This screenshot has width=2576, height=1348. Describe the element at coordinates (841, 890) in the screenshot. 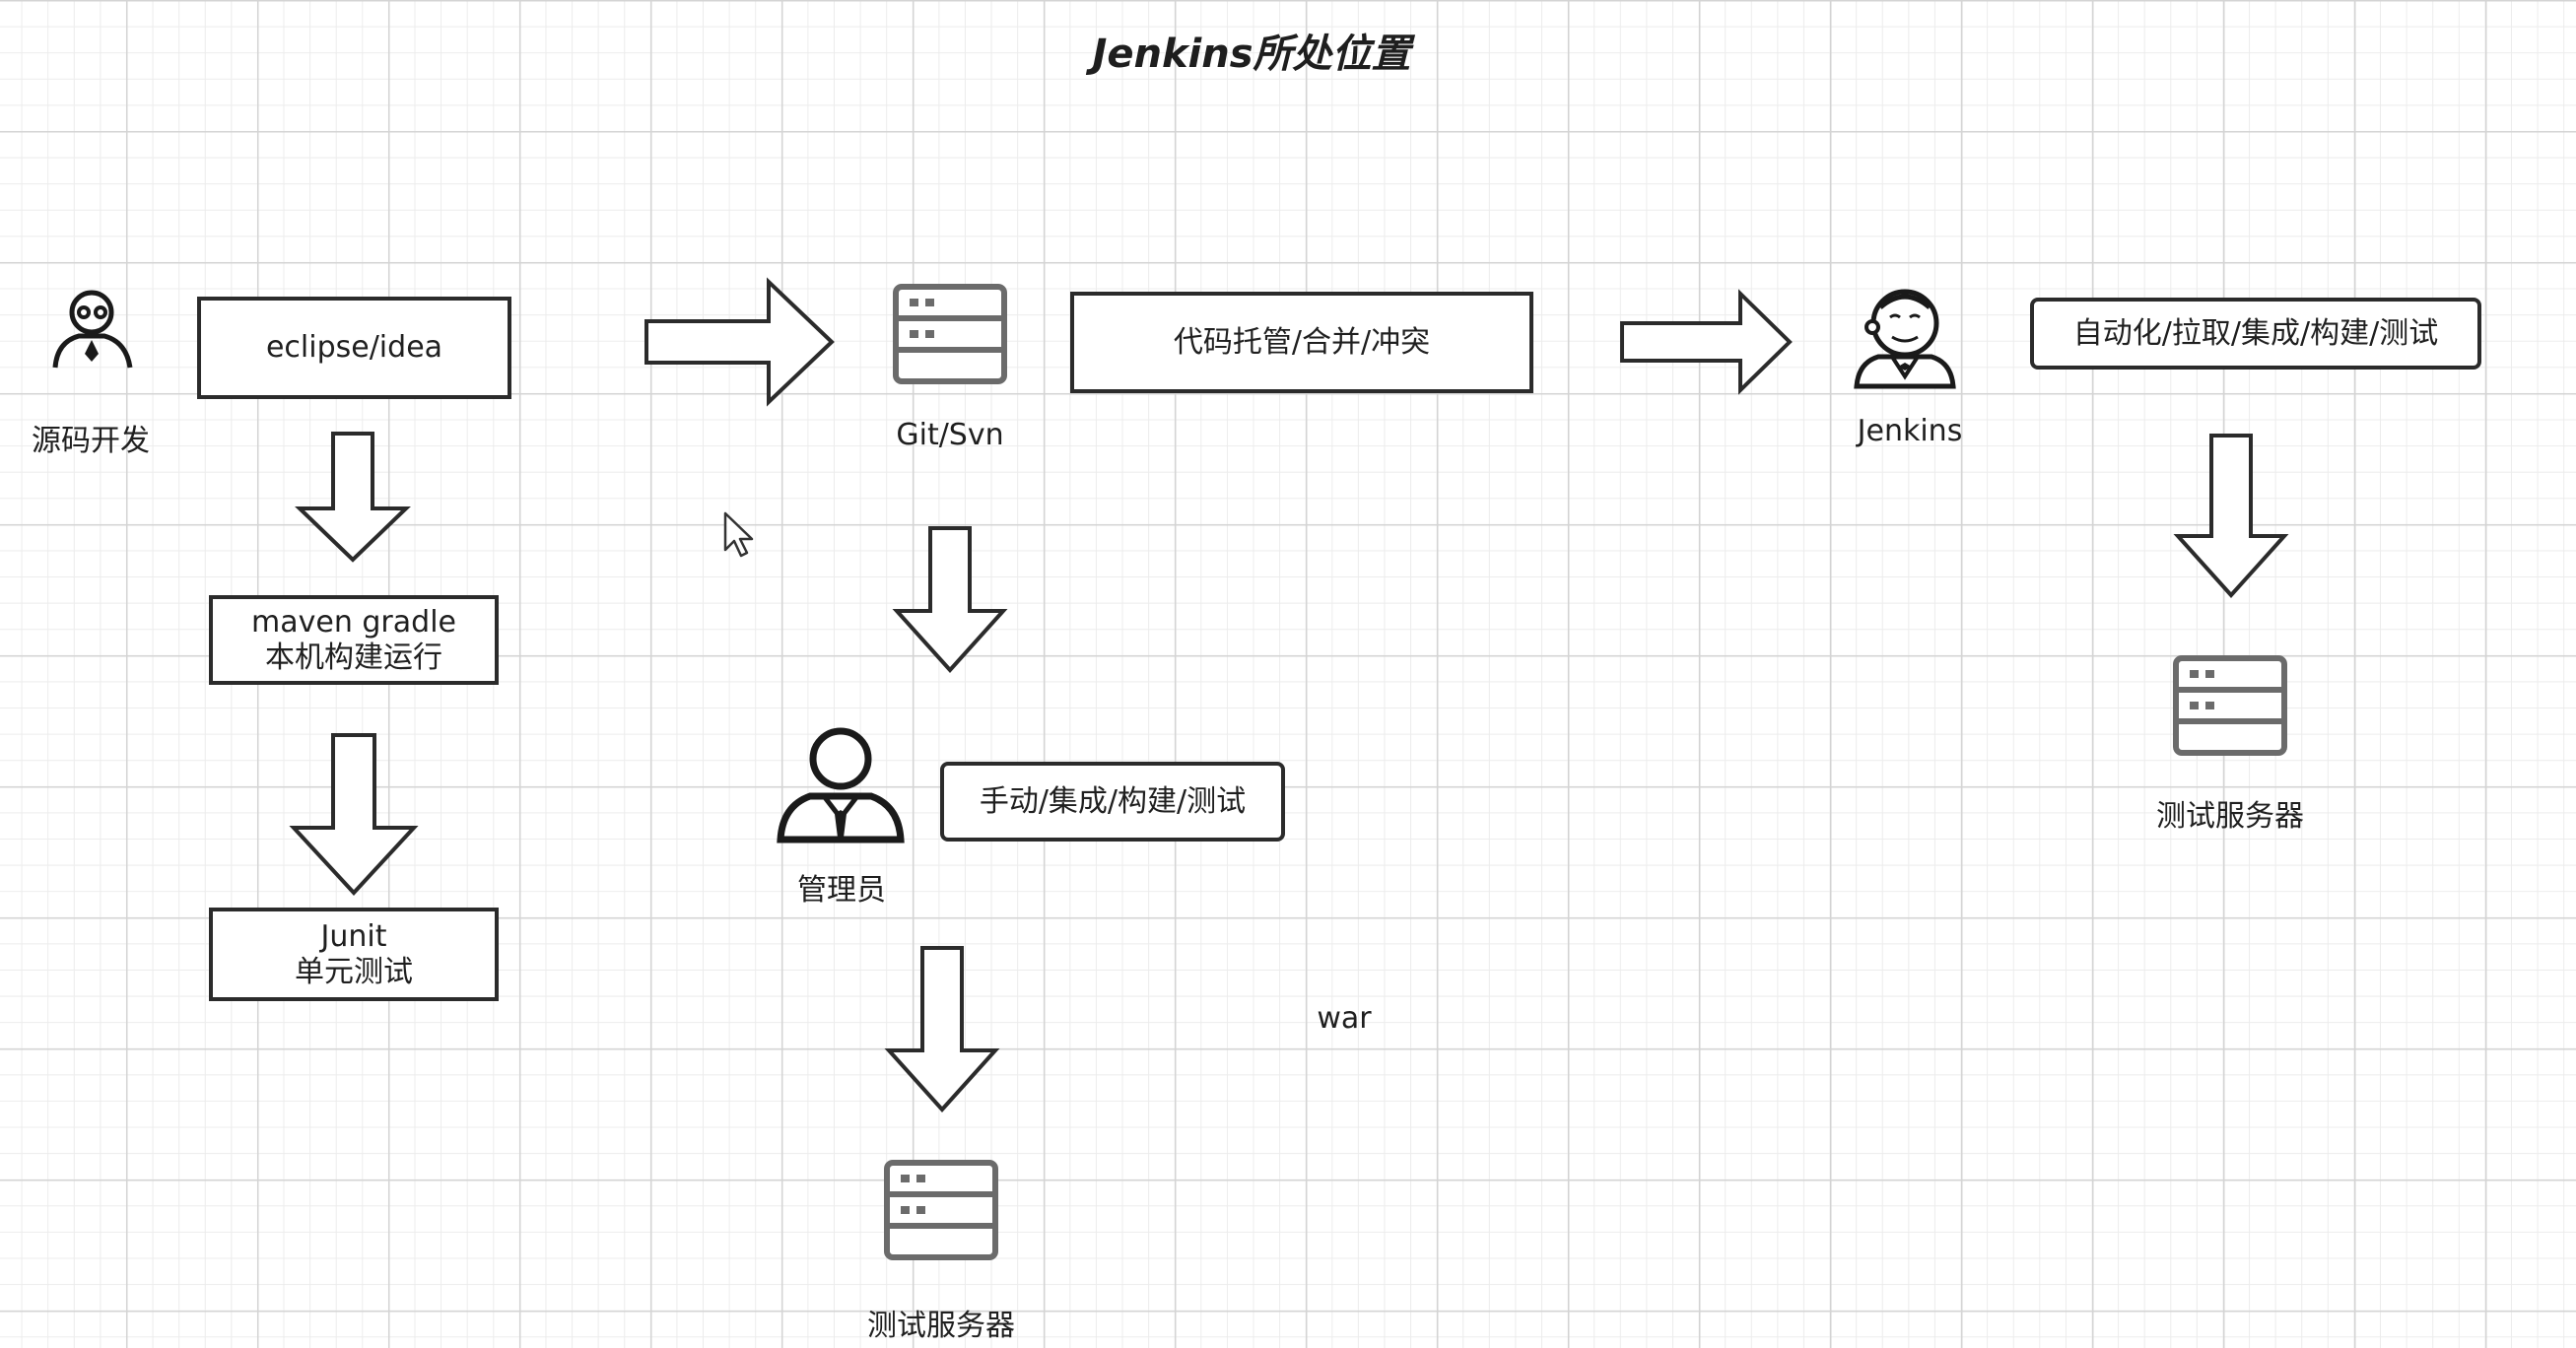

I see `admin-label: 管理员` at that location.